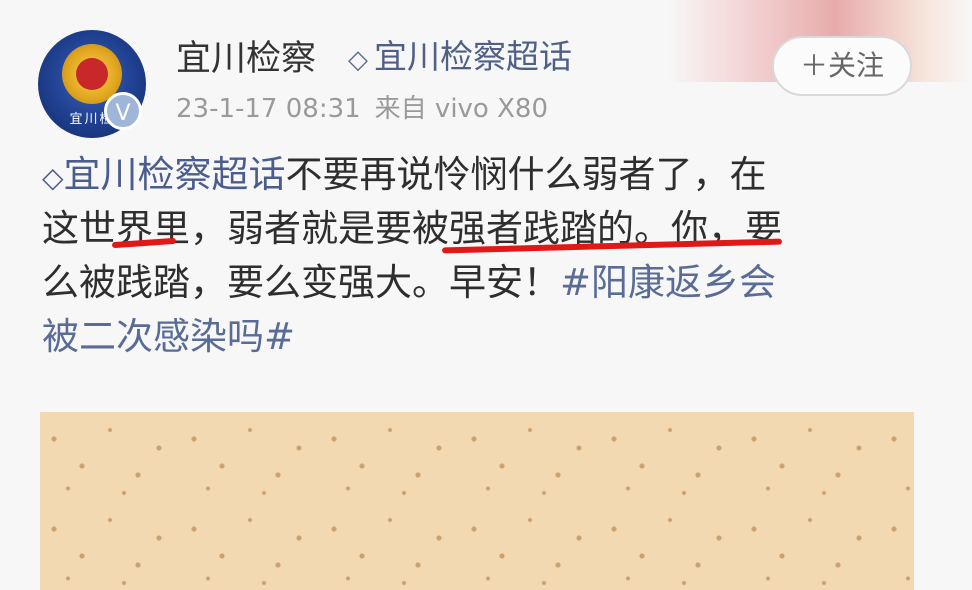 This screenshot has width=972, height=590. Describe the element at coordinates (362, 106) in the screenshot. I see `post-meta: 23-1-17 08:31 来自 vivo X80` at that location.